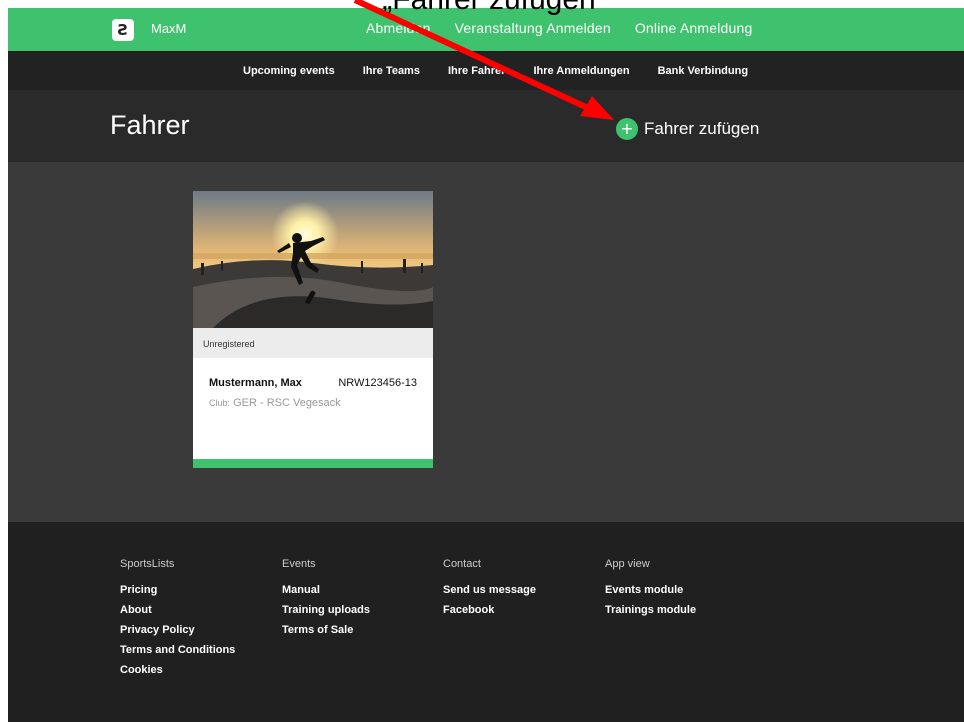 The height and width of the screenshot is (722, 964). Describe the element at coordinates (150, 125) in the screenshot. I see `page-title: Fahrer` at that location.